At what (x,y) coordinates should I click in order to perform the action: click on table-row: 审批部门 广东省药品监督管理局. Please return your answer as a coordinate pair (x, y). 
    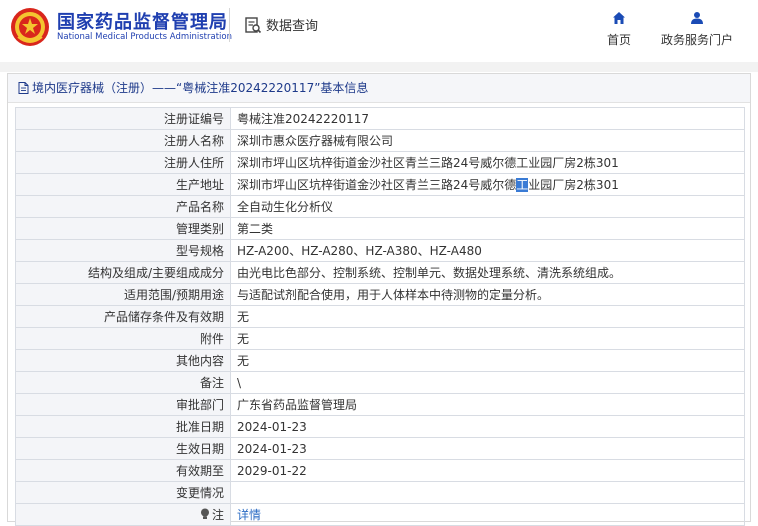
    Looking at the image, I should click on (380, 404).